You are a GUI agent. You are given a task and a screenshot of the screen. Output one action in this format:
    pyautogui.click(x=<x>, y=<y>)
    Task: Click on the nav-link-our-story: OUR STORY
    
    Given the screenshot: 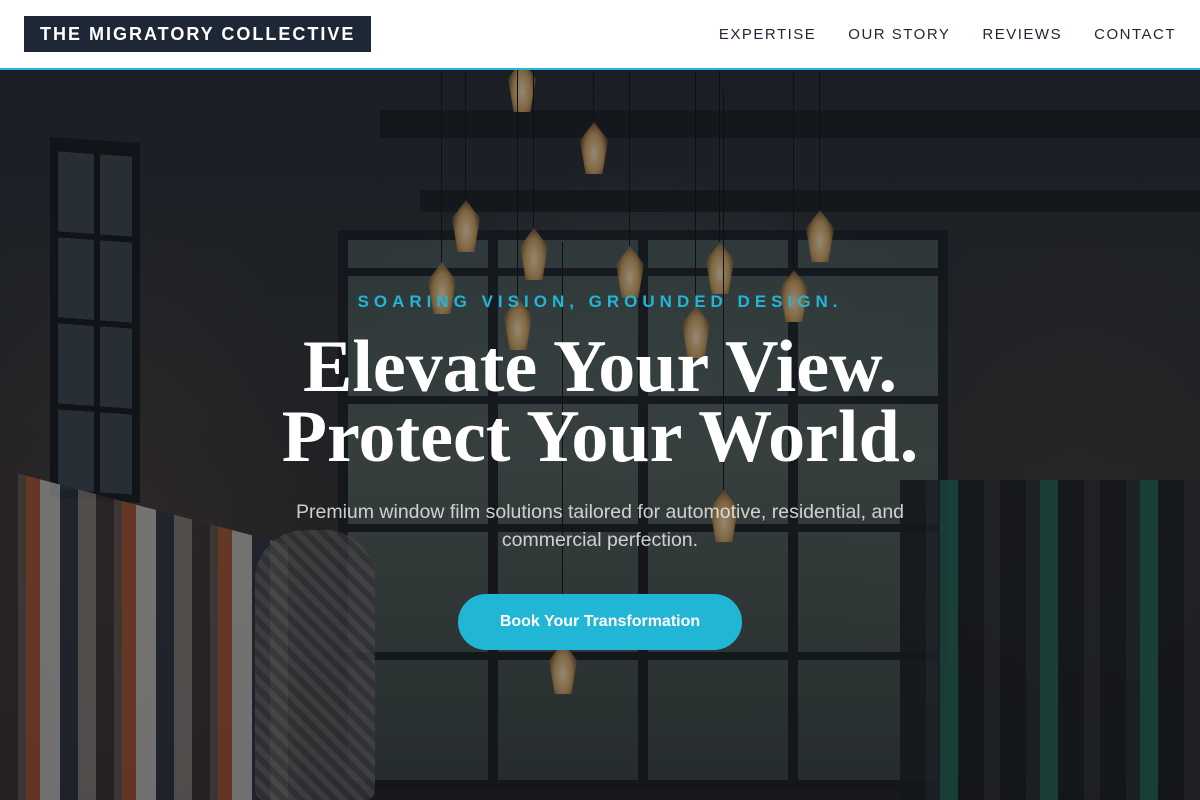 What is the action you would take?
    pyautogui.click(x=899, y=34)
    